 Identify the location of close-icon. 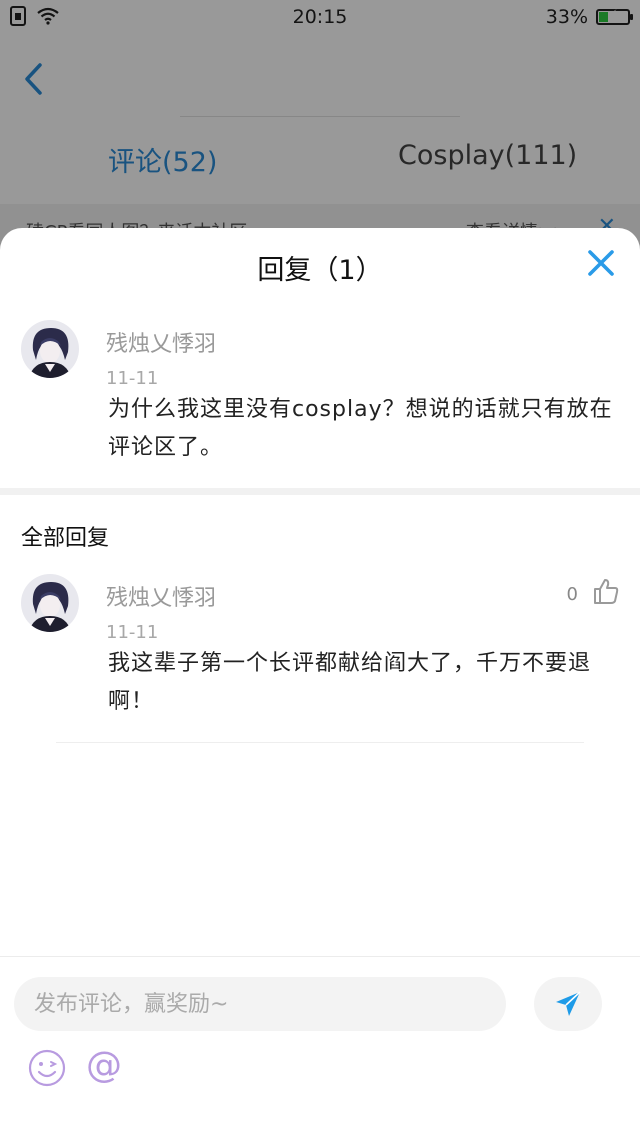
(601, 263).